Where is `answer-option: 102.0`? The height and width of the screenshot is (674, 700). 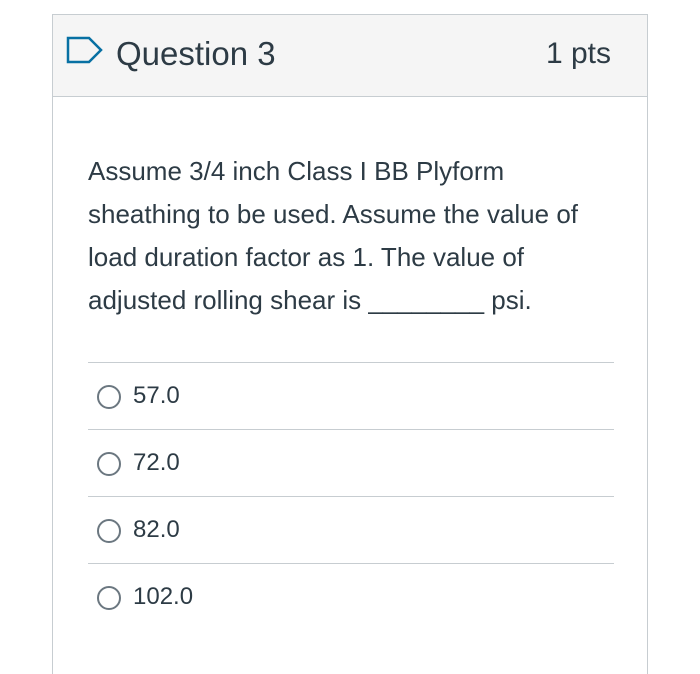 answer-option: 102.0 is located at coordinates (351, 596).